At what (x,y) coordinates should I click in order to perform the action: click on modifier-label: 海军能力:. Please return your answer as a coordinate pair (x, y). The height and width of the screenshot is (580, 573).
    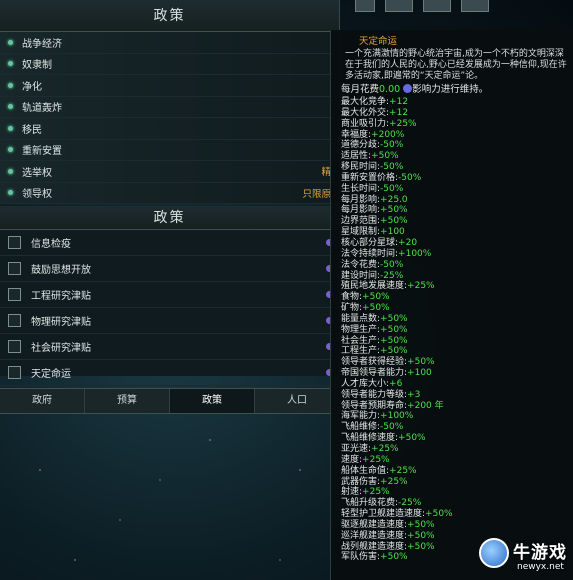
    Looking at the image, I should click on (361, 416).